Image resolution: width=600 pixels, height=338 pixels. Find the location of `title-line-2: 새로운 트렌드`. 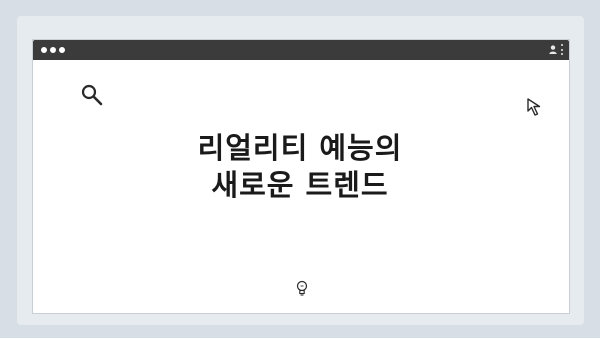

title-line-2: 새로운 트렌드 is located at coordinates (300, 185).